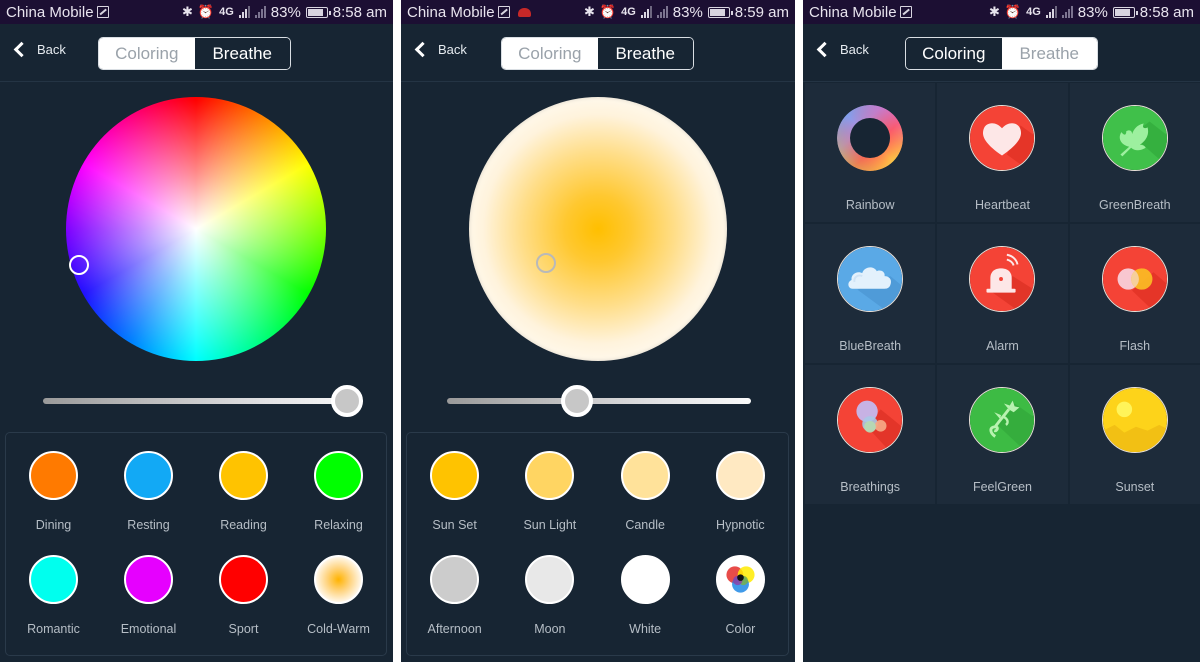  I want to click on chevron-left-icon, so click(824, 49).